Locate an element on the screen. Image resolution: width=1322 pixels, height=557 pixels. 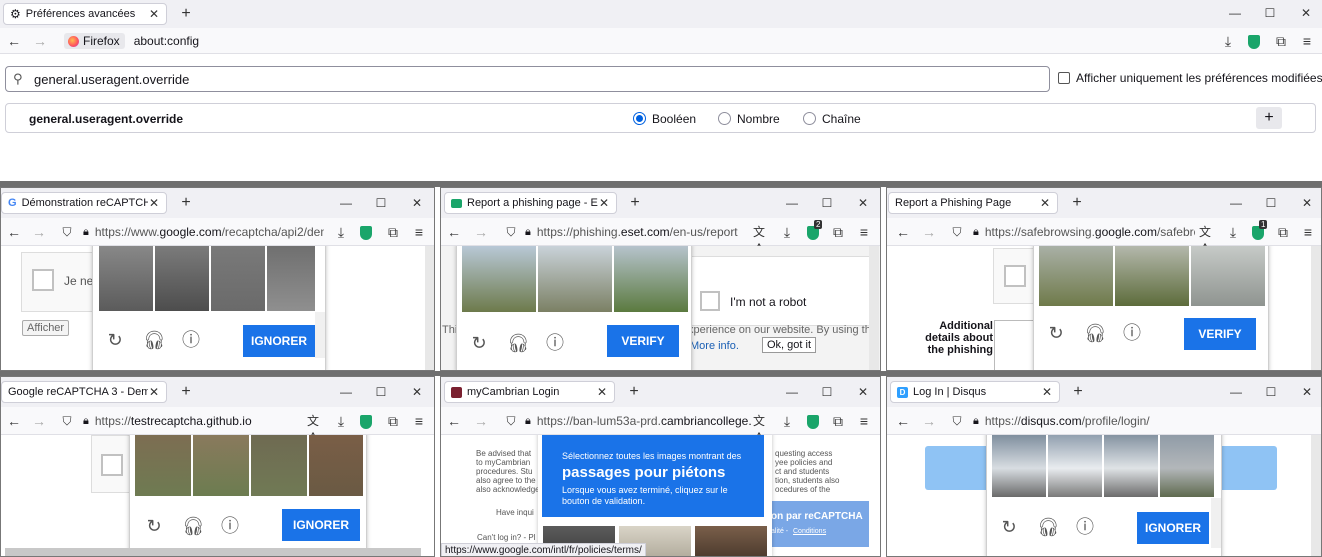
conditions-link: Conditions is located at coordinates (809, 531).